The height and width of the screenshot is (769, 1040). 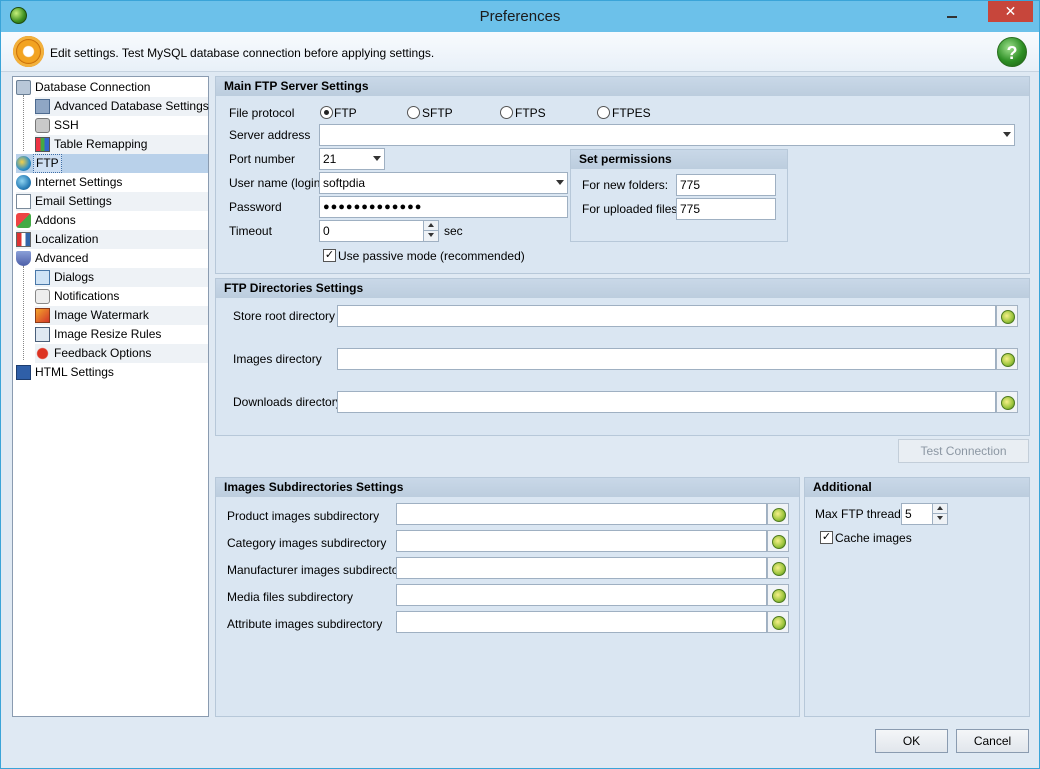 What do you see at coordinates (23, 239) in the screenshot?
I see `flag-icon` at bounding box center [23, 239].